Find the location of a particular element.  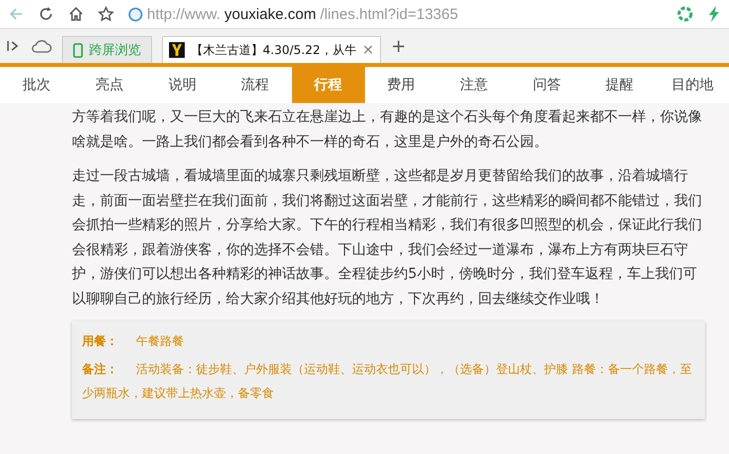

nav-tab: 目的地 is located at coordinates (692, 85).